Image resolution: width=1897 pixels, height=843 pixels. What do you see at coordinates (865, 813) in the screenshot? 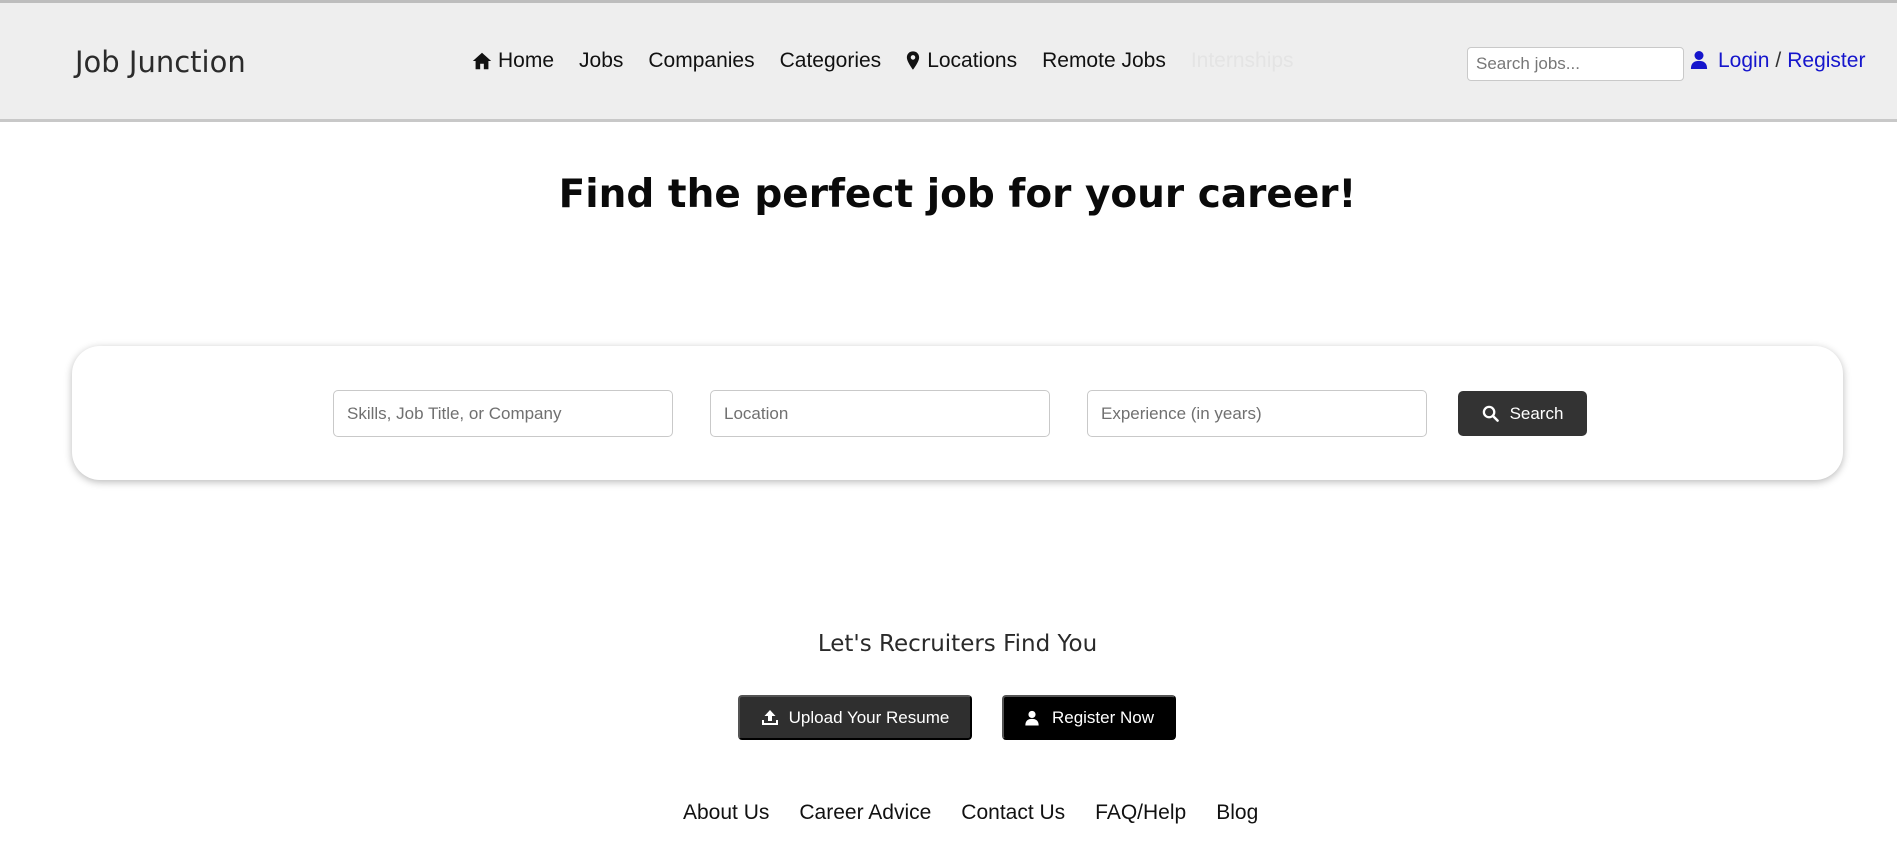
I see `footer-link-career-advice: Career Advice` at bounding box center [865, 813].